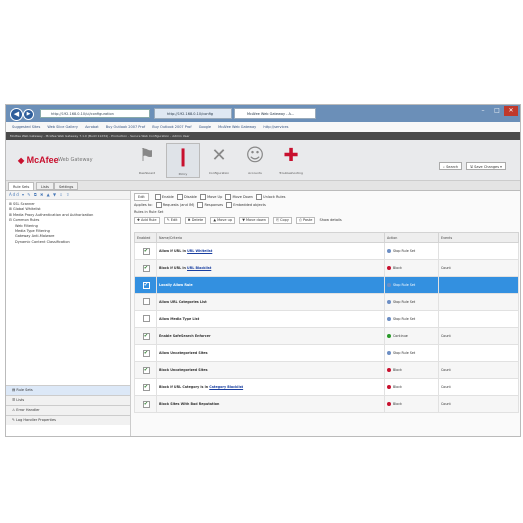 The width and height of the screenshot is (523, 523). Describe the element at coordinates (326, 319) in the screenshot. I see `table-row: Allow Media Type List Stop Rule Set` at that location.